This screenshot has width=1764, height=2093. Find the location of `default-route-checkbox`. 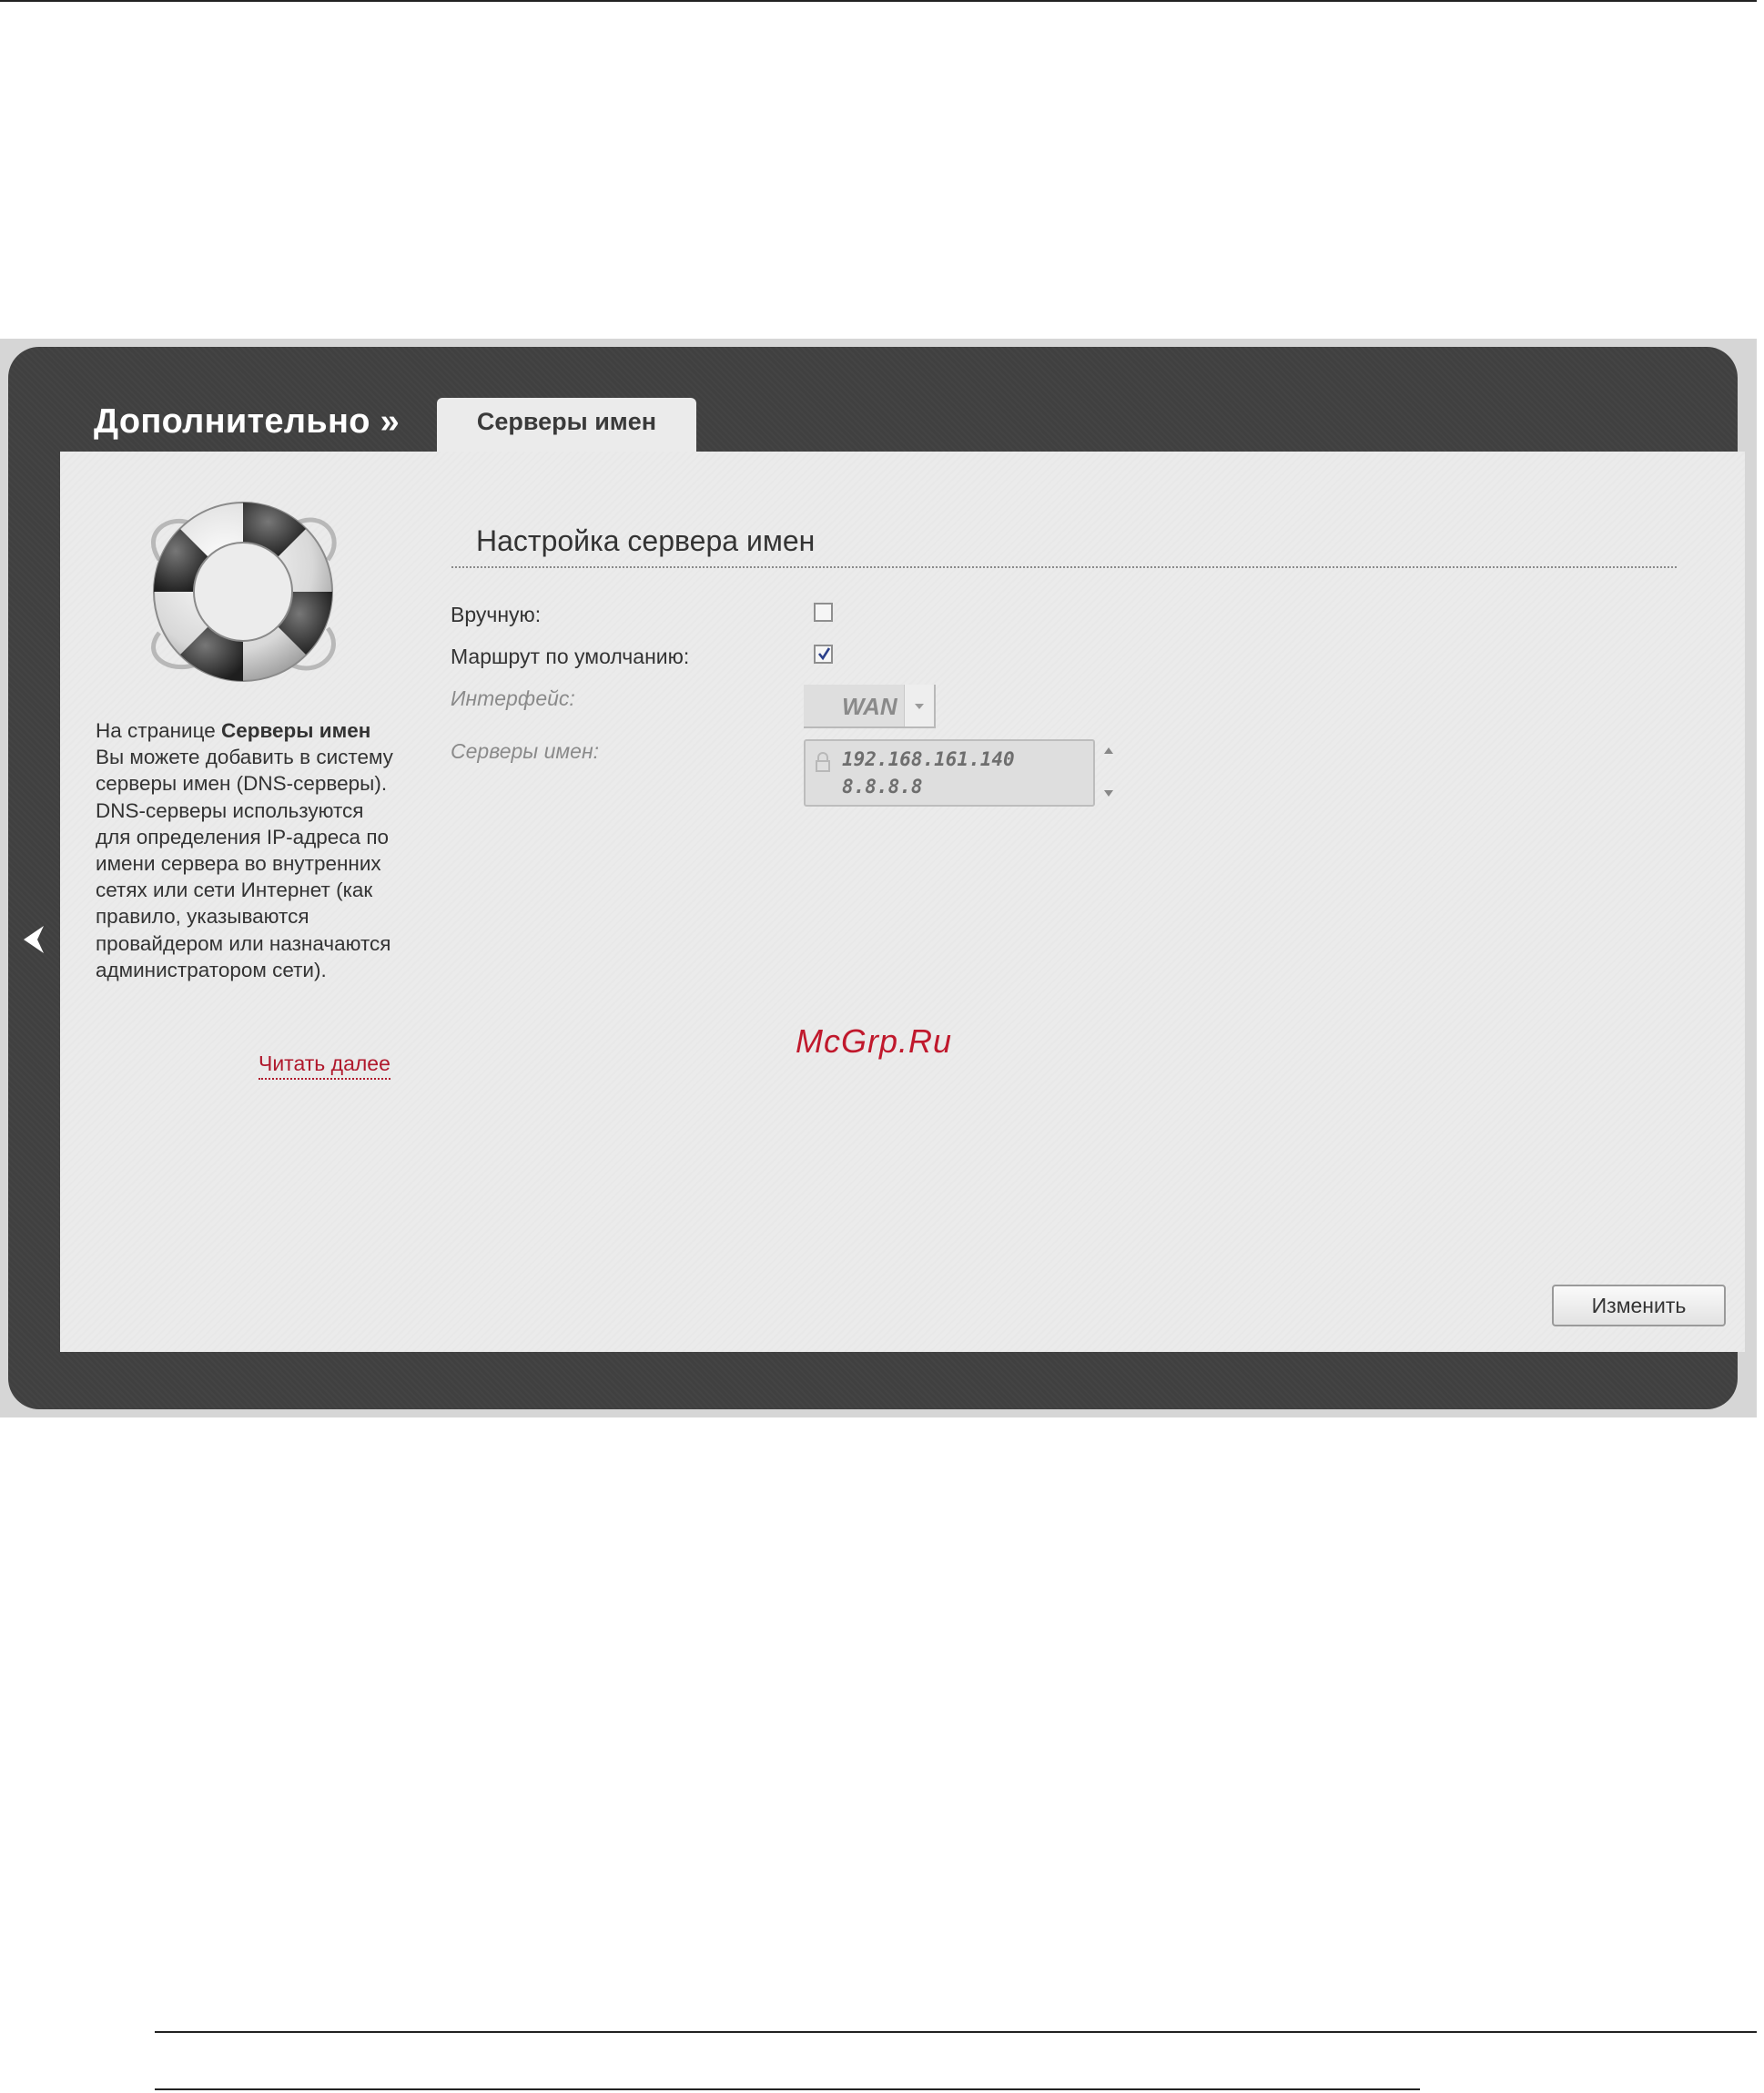

default-route-checkbox is located at coordinates (823, 655).